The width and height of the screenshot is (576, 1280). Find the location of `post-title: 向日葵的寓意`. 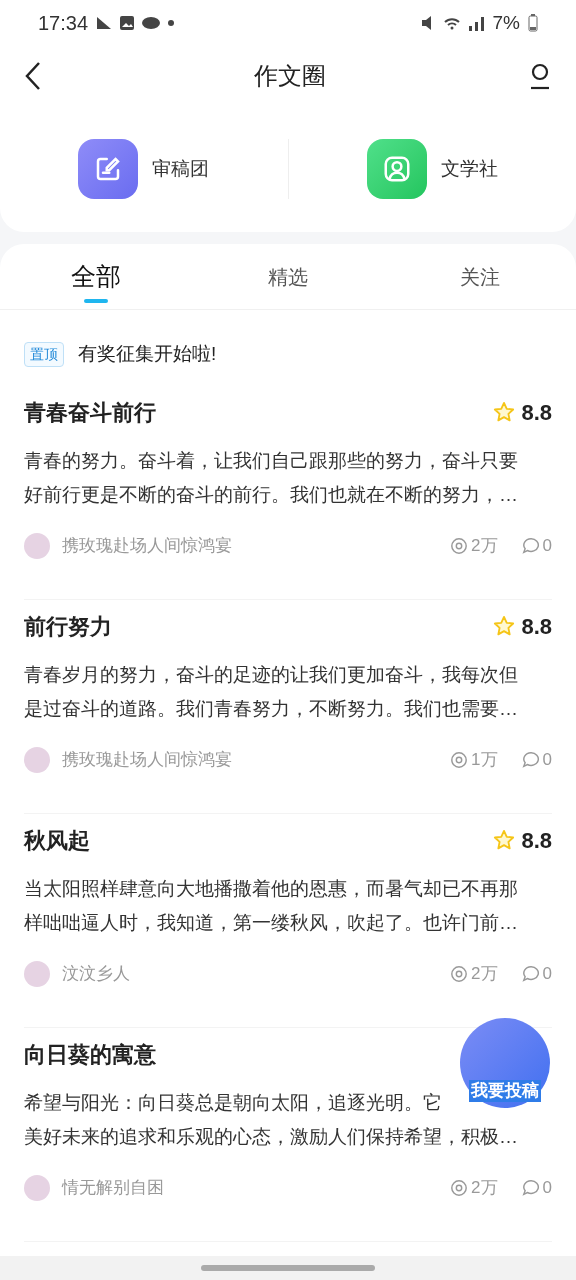

post-title: 向日葵的寓意 is located at coordinates (90, 1054).